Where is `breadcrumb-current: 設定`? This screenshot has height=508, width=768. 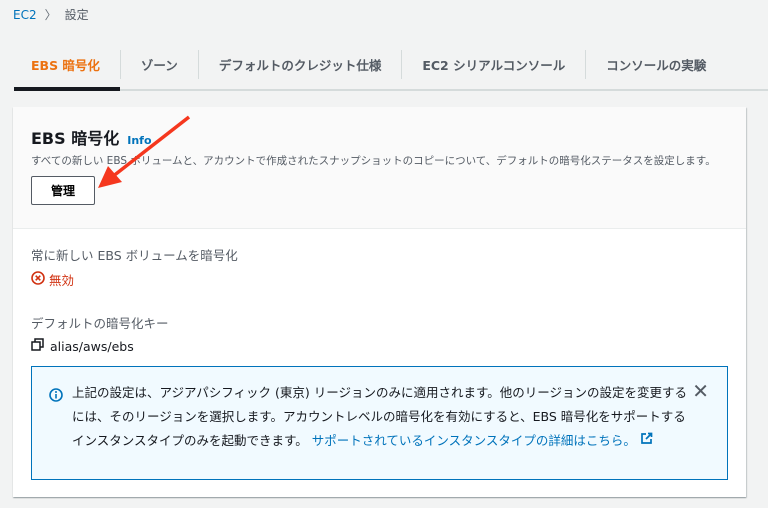 breadcrumb-current: 設定 is located at coordinates (76, 15).